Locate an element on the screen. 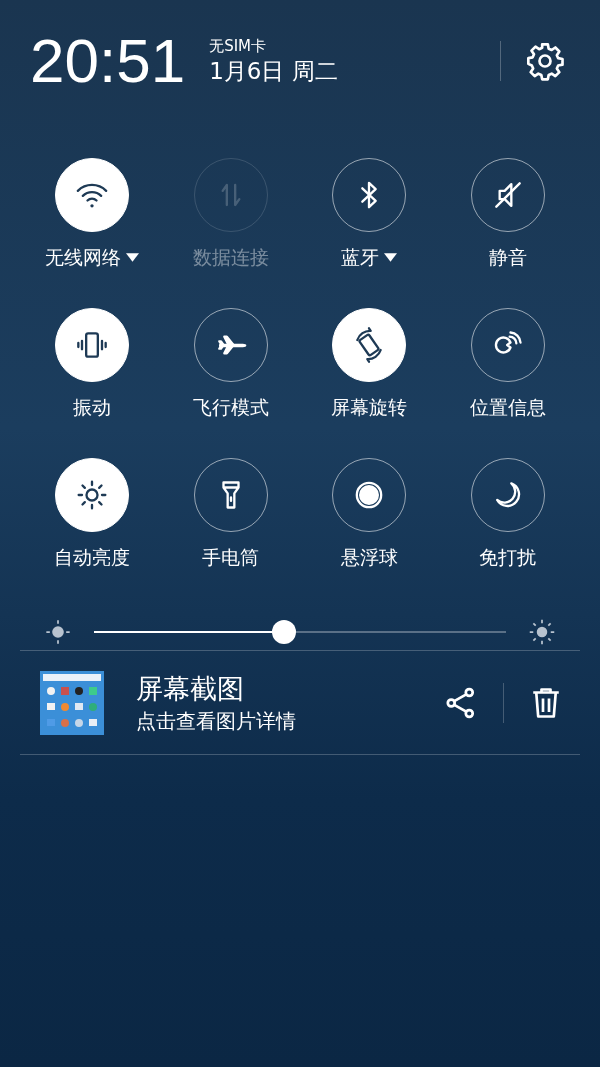  toggle-label: 飞行模式 is located at coordinates (230, 407).